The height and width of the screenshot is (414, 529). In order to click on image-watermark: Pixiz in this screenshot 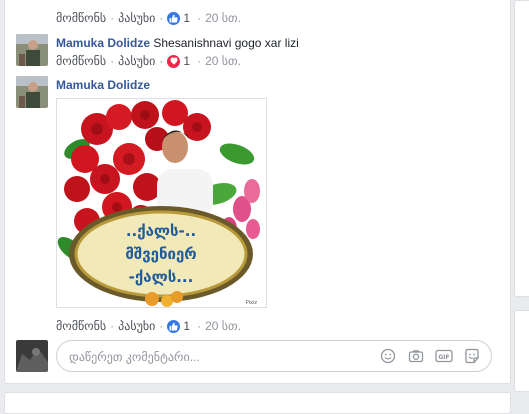, I will do `click(252, 303)`.